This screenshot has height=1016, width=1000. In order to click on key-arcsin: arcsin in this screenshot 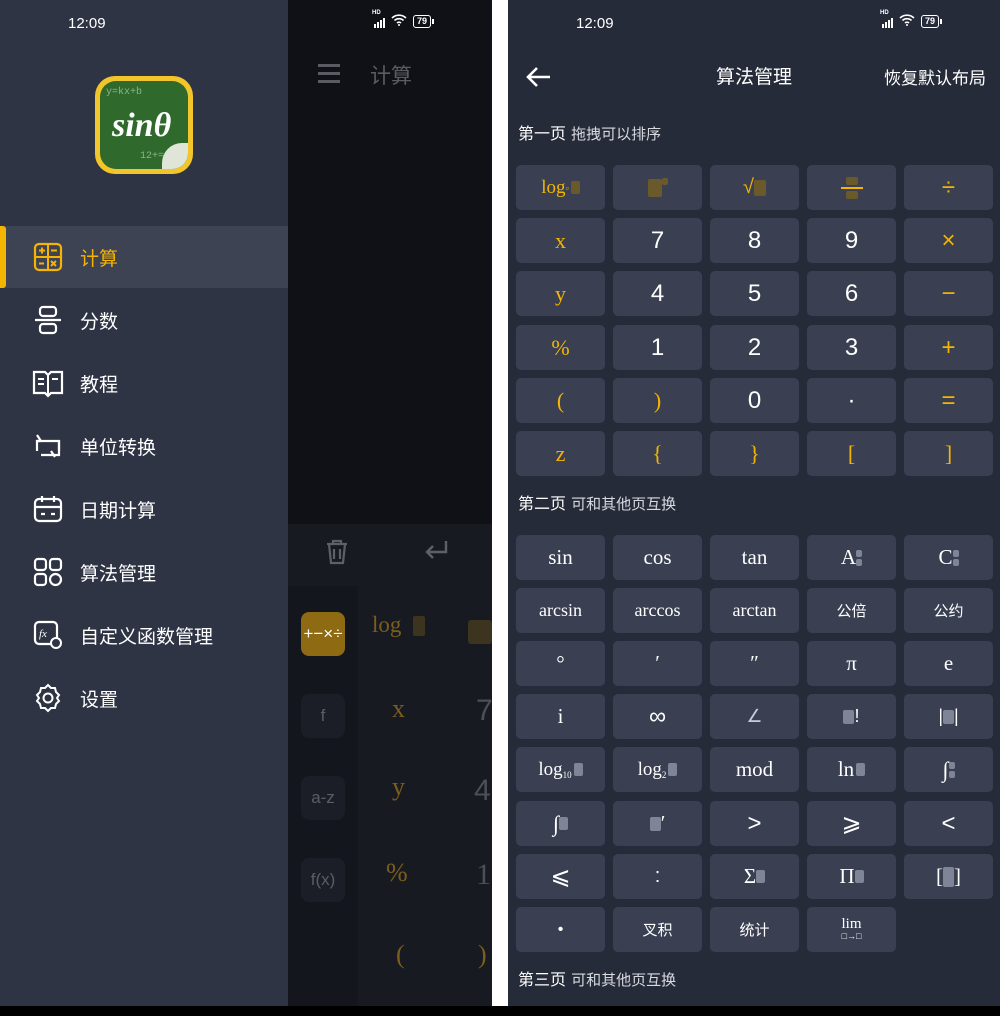, I will do `click(560, 610)`.